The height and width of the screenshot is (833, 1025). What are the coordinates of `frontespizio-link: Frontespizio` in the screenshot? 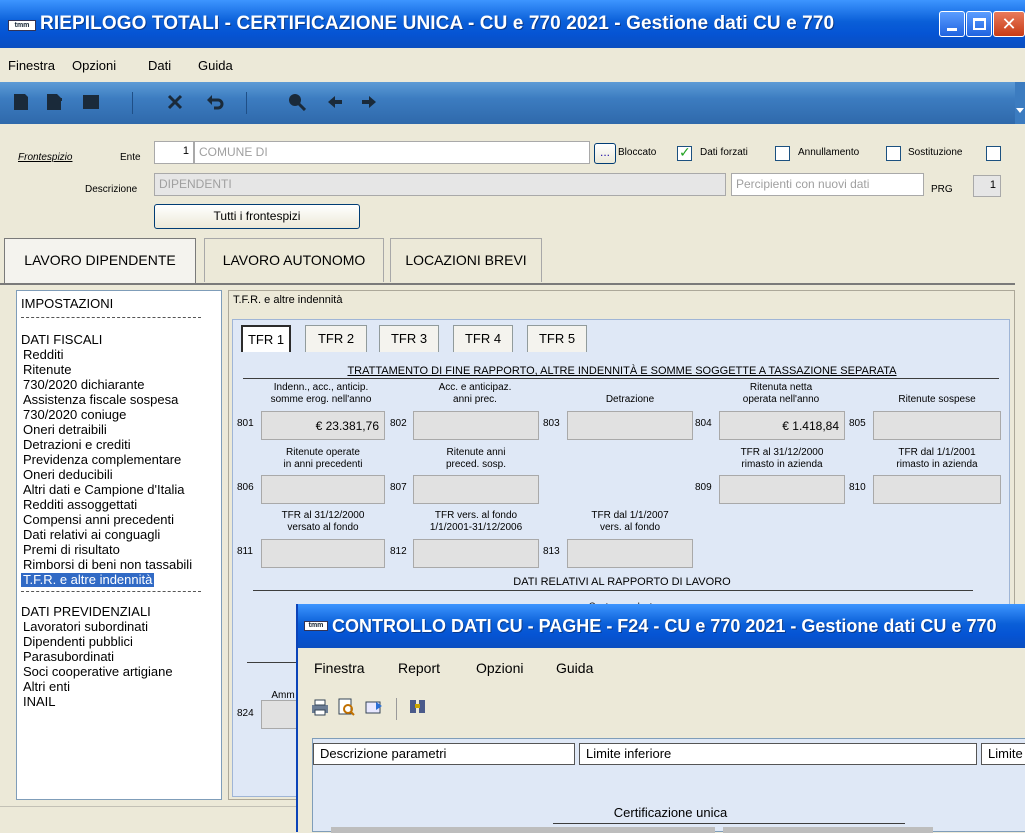 It's located at (45, 157).